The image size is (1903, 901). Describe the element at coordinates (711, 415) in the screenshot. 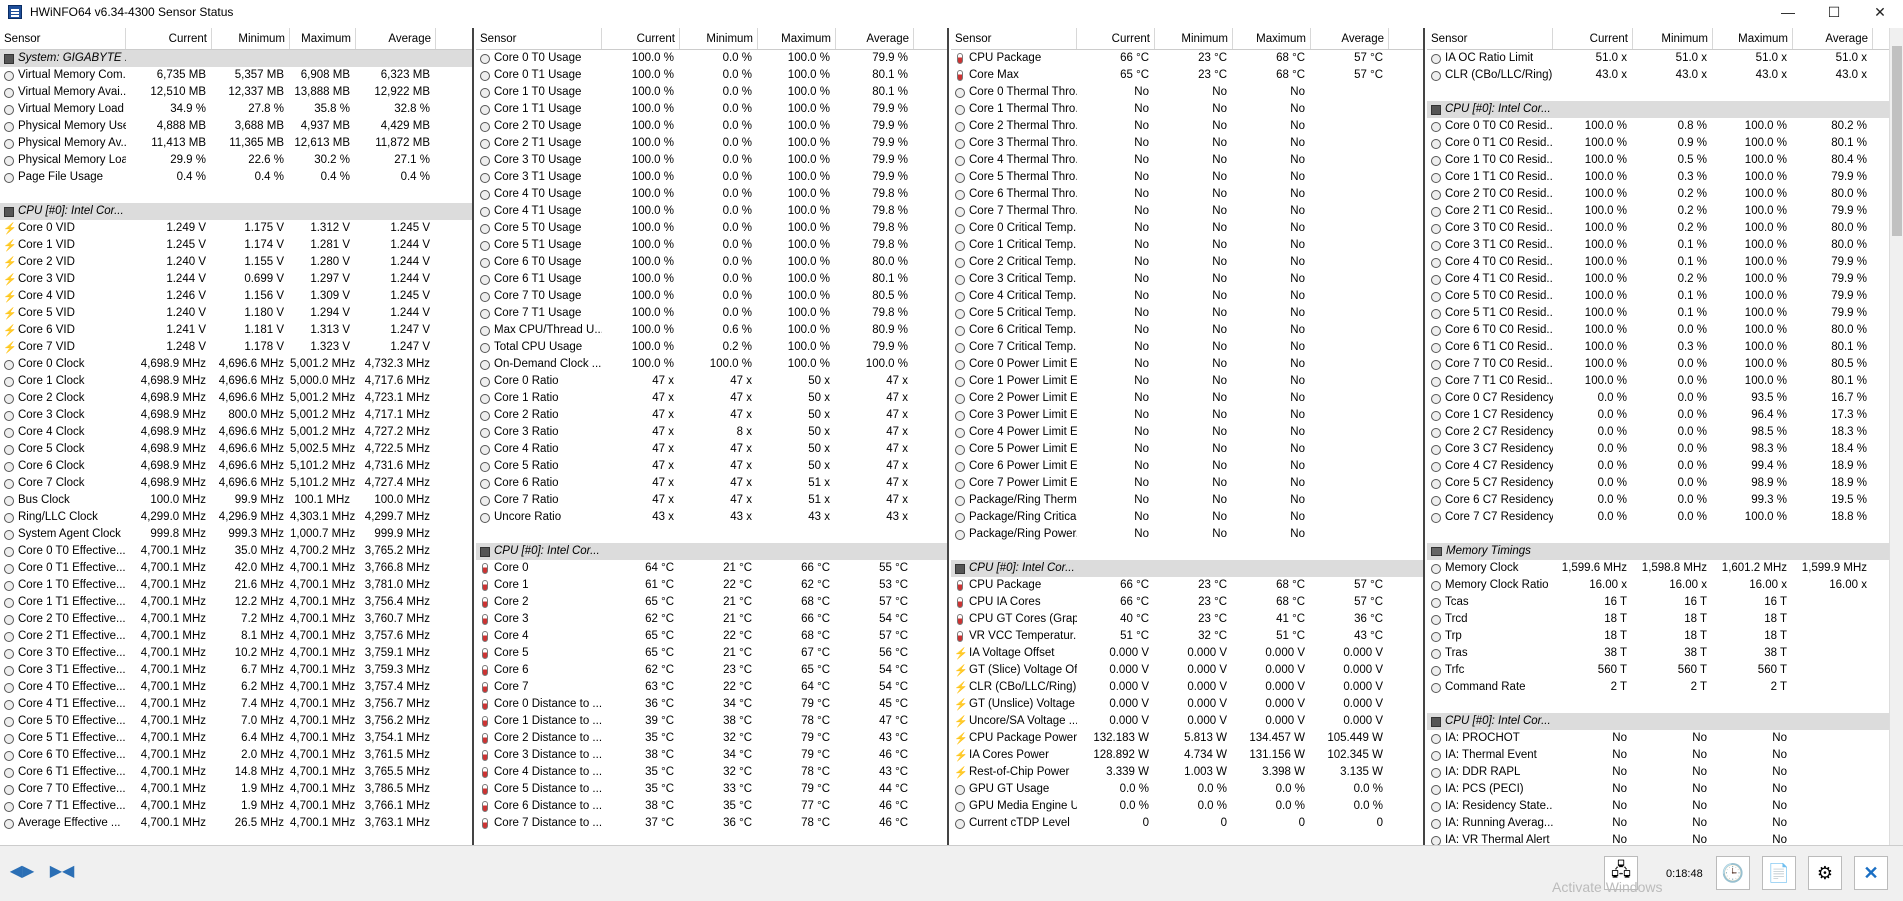

I see `sensor-row: Core 2 Ratio 47 x 47 x 50 x 47 x` at that location.